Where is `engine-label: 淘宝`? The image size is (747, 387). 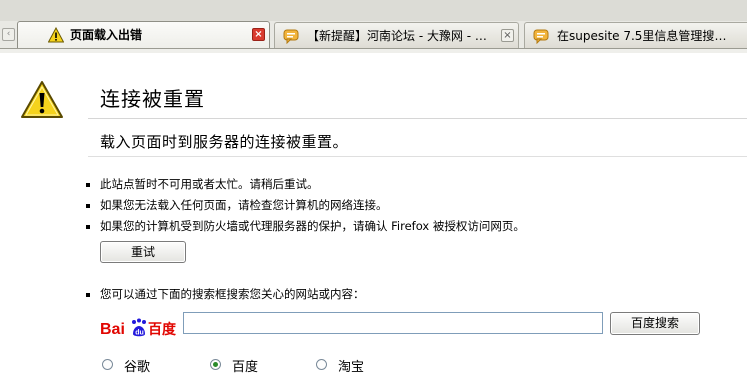
engine-label: 淘宝 is located at coordinates (351, 367).